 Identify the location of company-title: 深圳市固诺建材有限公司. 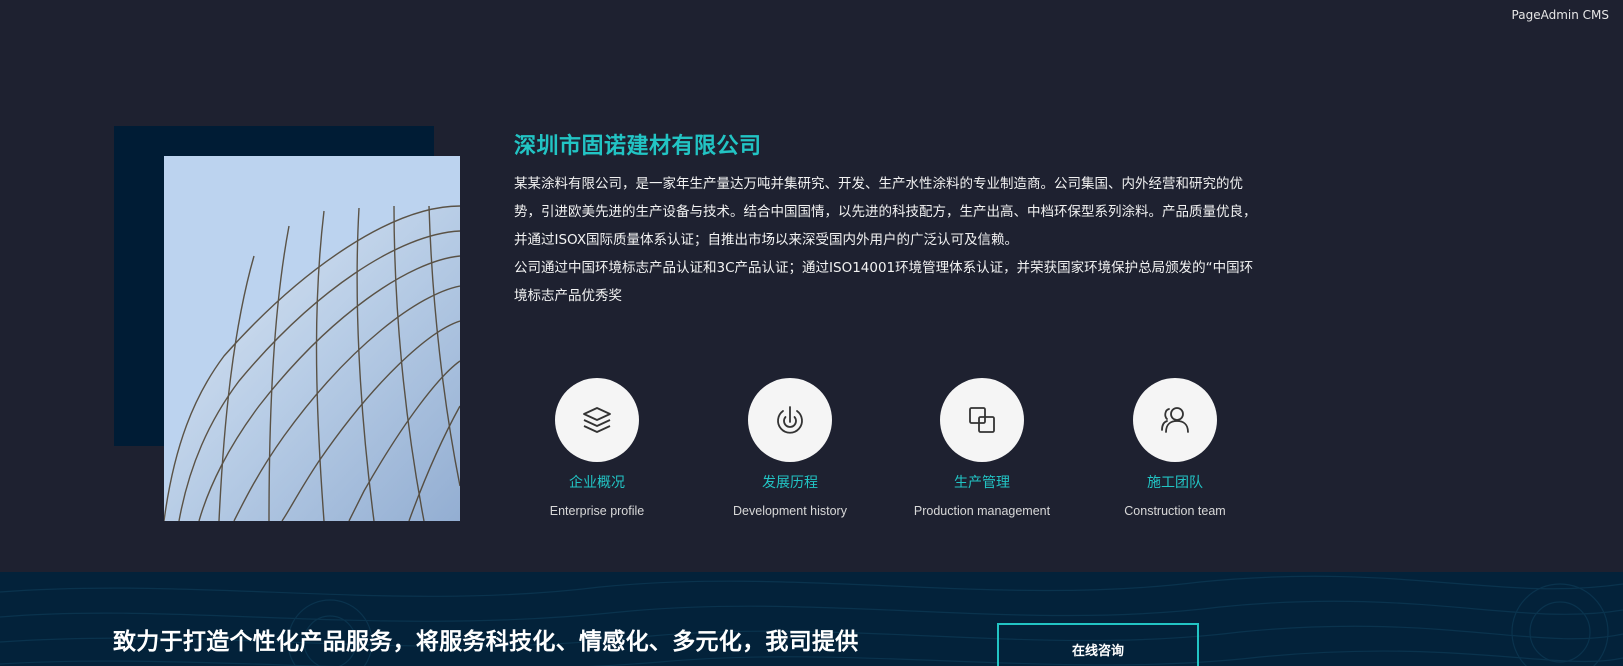
(638, 146).